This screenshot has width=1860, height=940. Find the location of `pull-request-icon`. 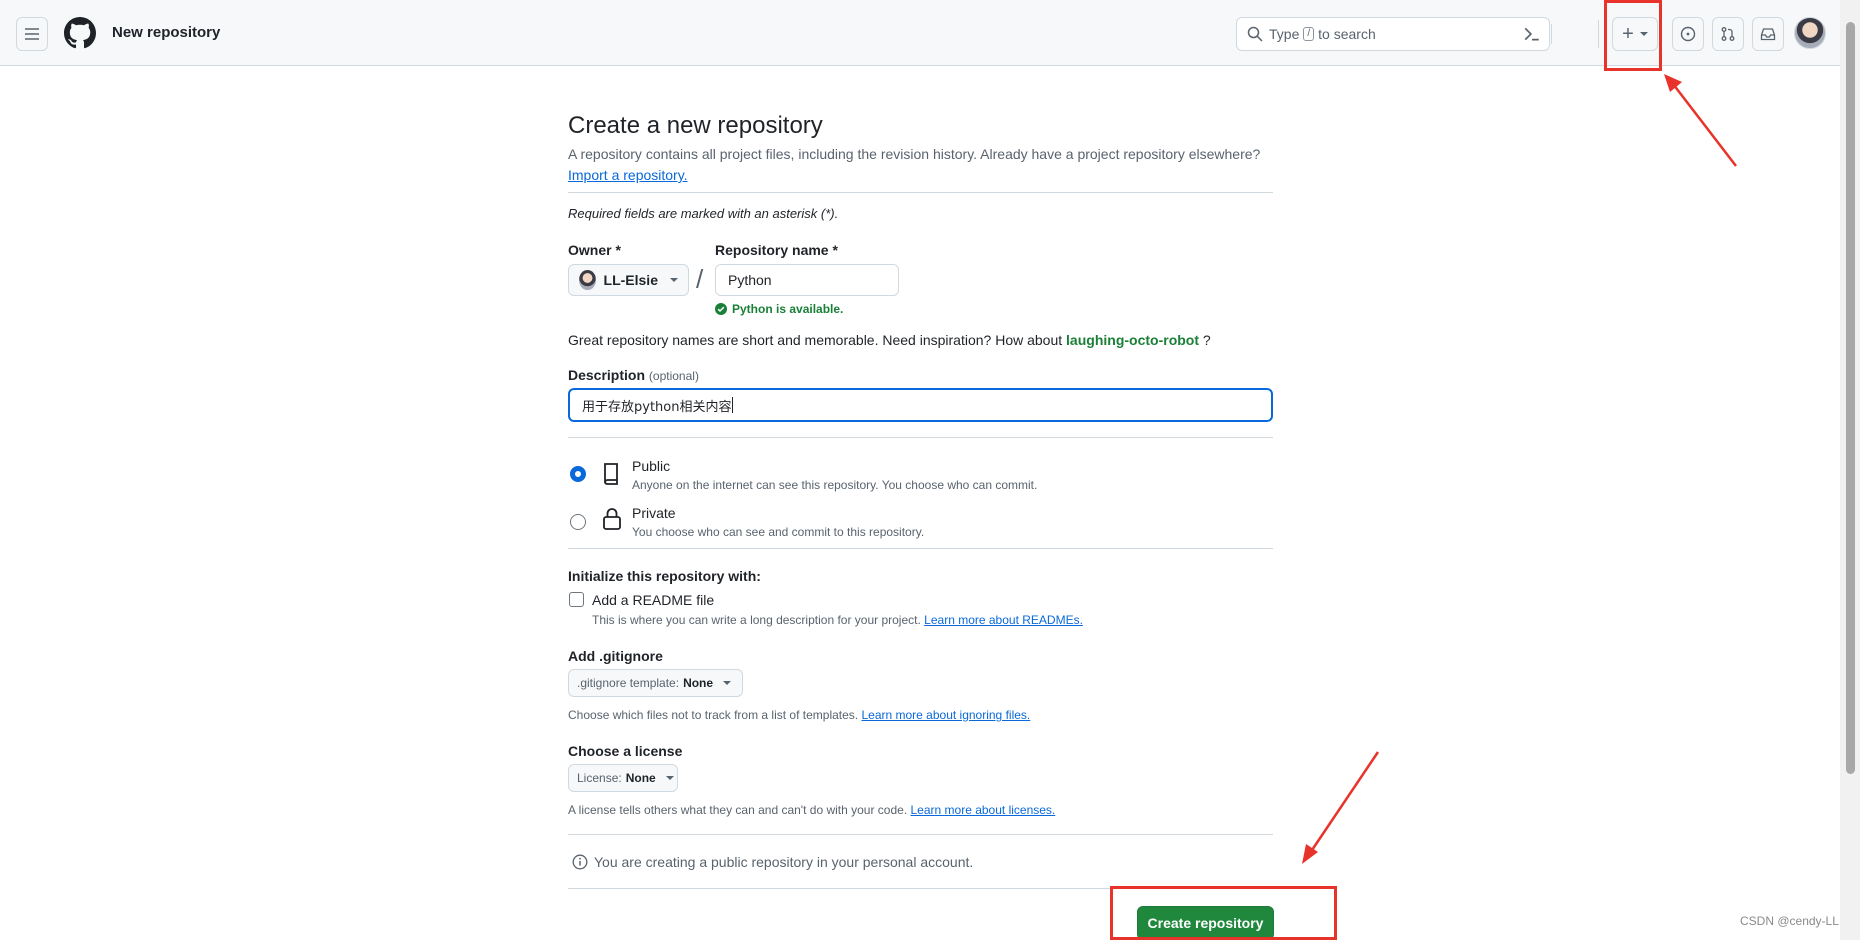

pull-request-icon is located at coordinates (1728, 34).